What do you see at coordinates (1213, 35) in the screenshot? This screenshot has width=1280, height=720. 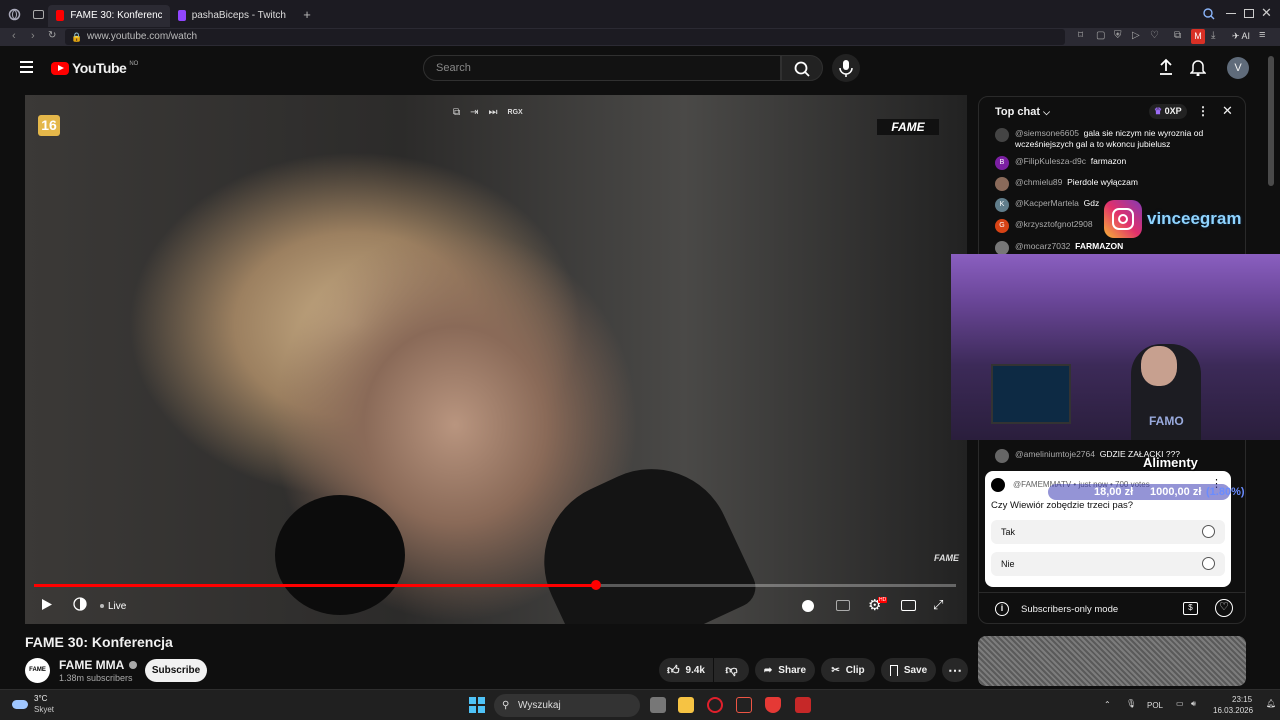 I see `download-icon: ⤓` at bounding box center [1213, 35].